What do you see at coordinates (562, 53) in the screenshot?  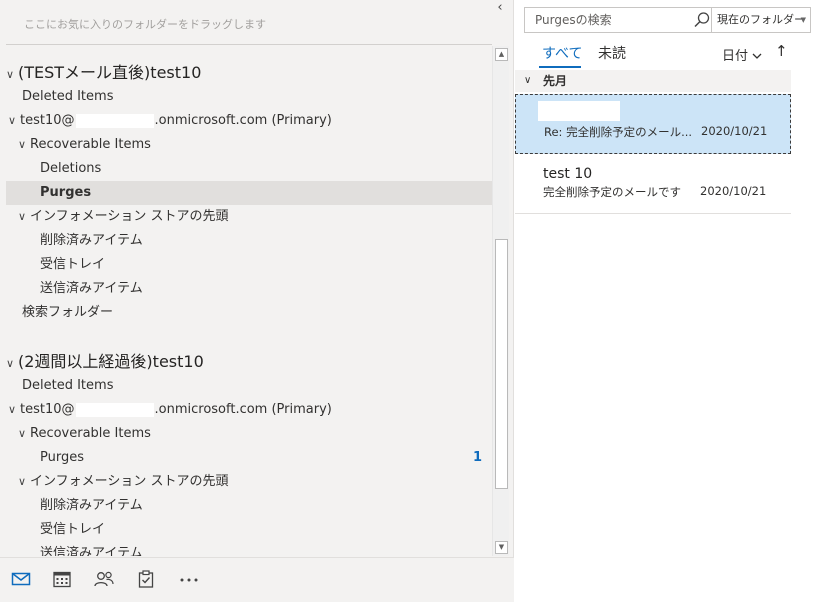 I see `tab-all: すべて` at bounding box center [562, 53].